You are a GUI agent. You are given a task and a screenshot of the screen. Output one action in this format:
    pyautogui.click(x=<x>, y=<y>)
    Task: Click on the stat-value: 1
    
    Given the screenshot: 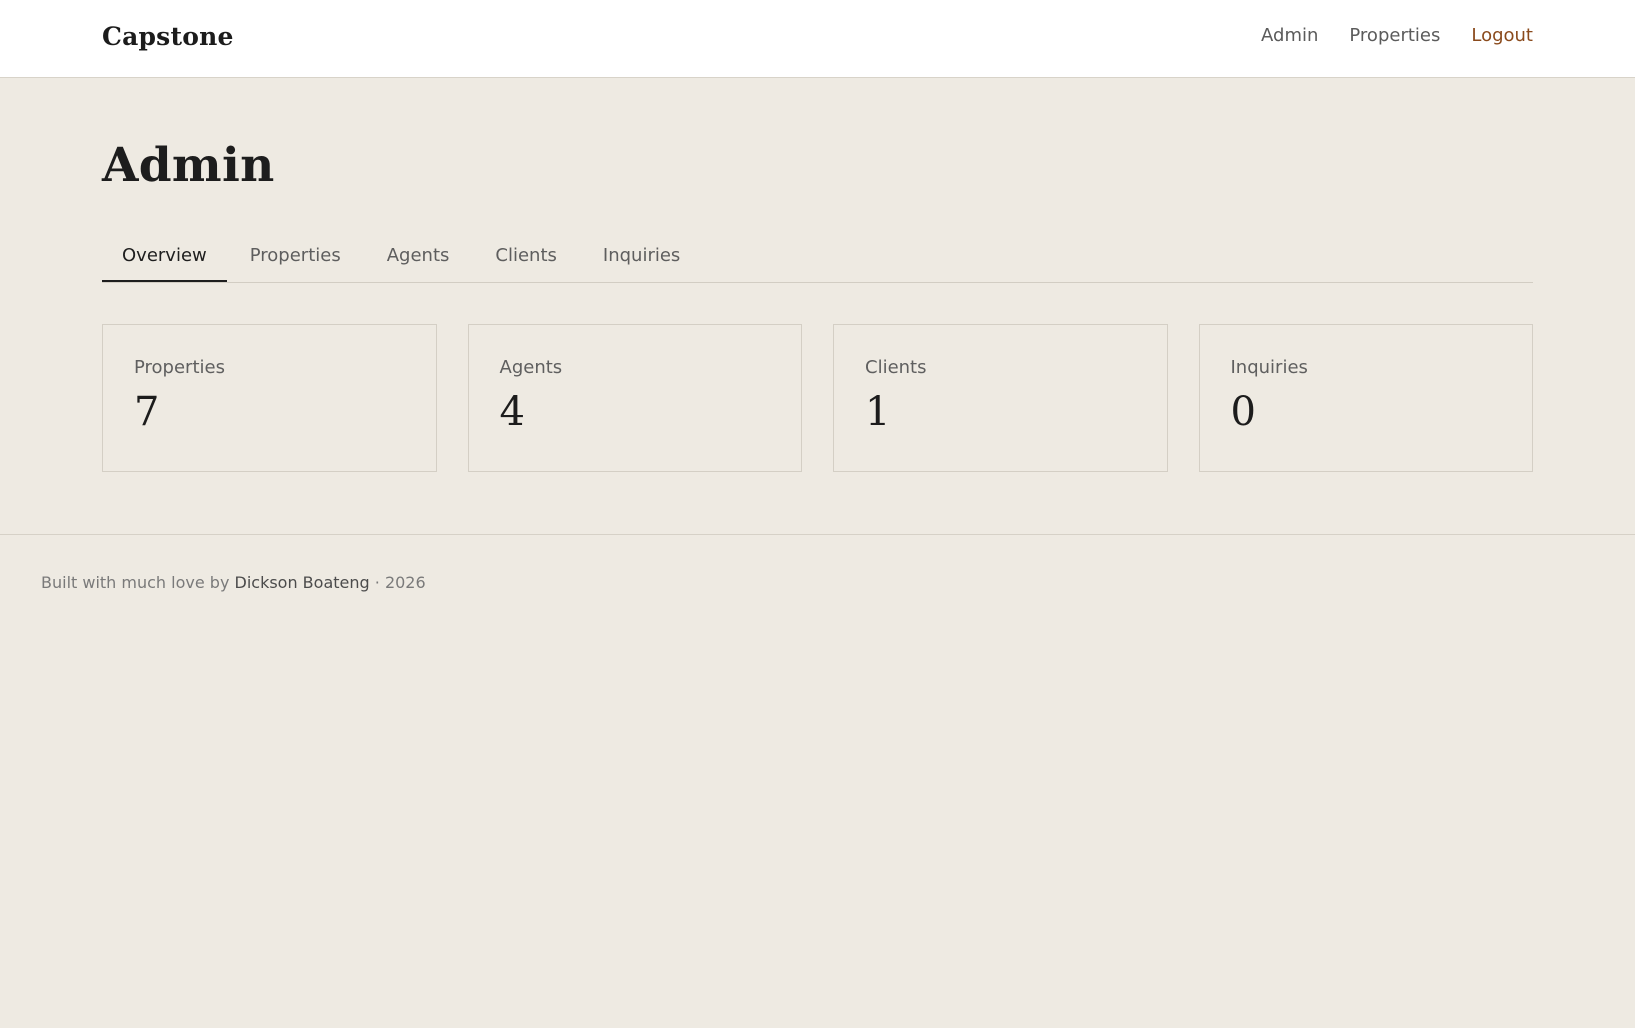 What is the action you would take?
    pyautogui.click(x=878, y=412)
    